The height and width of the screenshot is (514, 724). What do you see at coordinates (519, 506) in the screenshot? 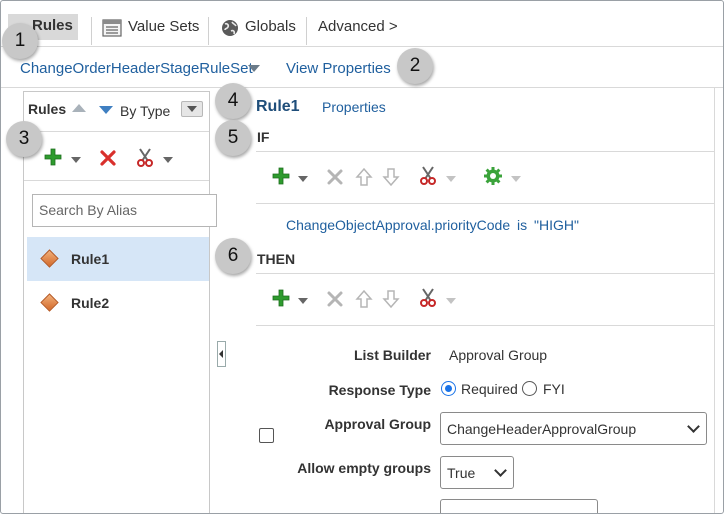
I see `partial-field-input` at bounding box center [519, 506].